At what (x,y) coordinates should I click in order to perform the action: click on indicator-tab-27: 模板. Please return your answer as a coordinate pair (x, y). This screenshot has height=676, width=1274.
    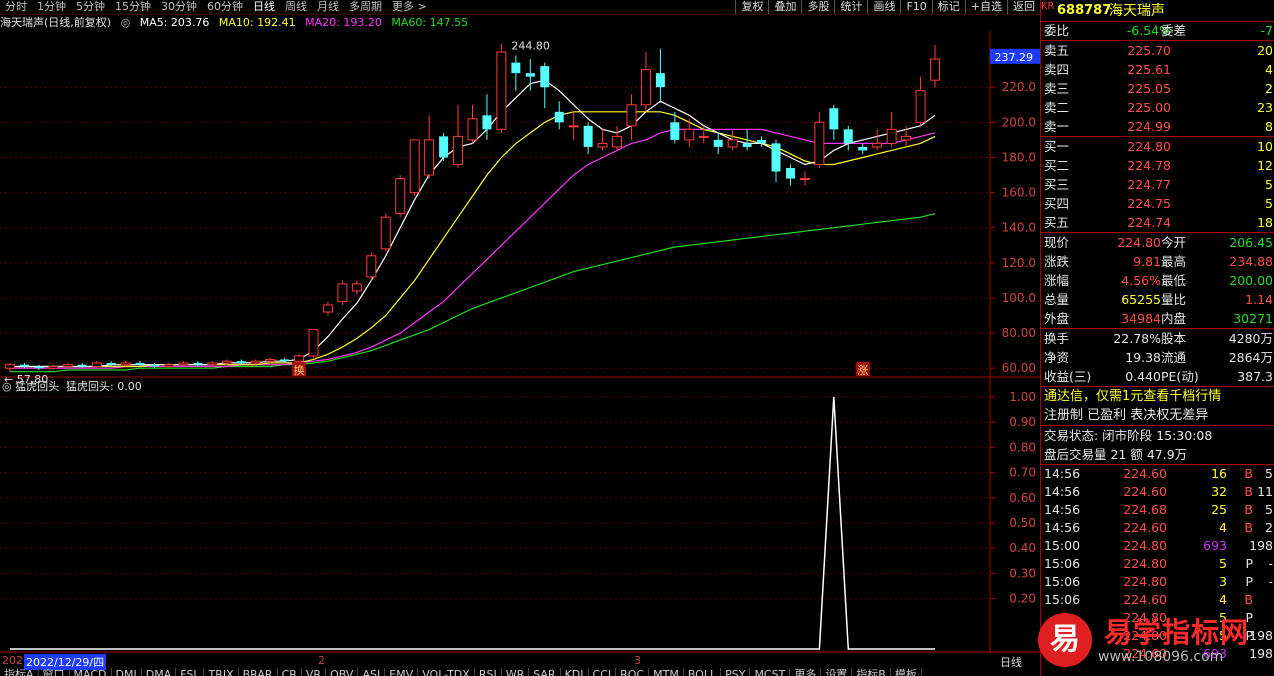
    Looking at the image, I should click on (906, 672).